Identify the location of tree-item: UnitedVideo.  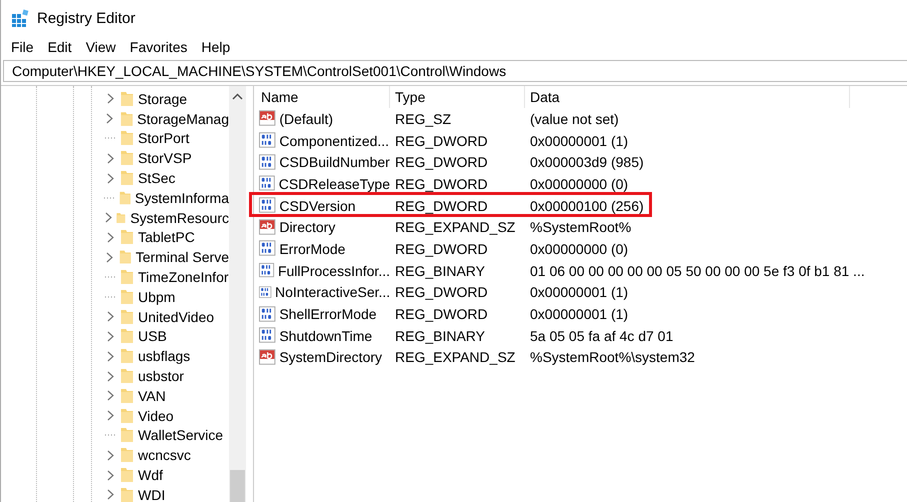
(176, 316).